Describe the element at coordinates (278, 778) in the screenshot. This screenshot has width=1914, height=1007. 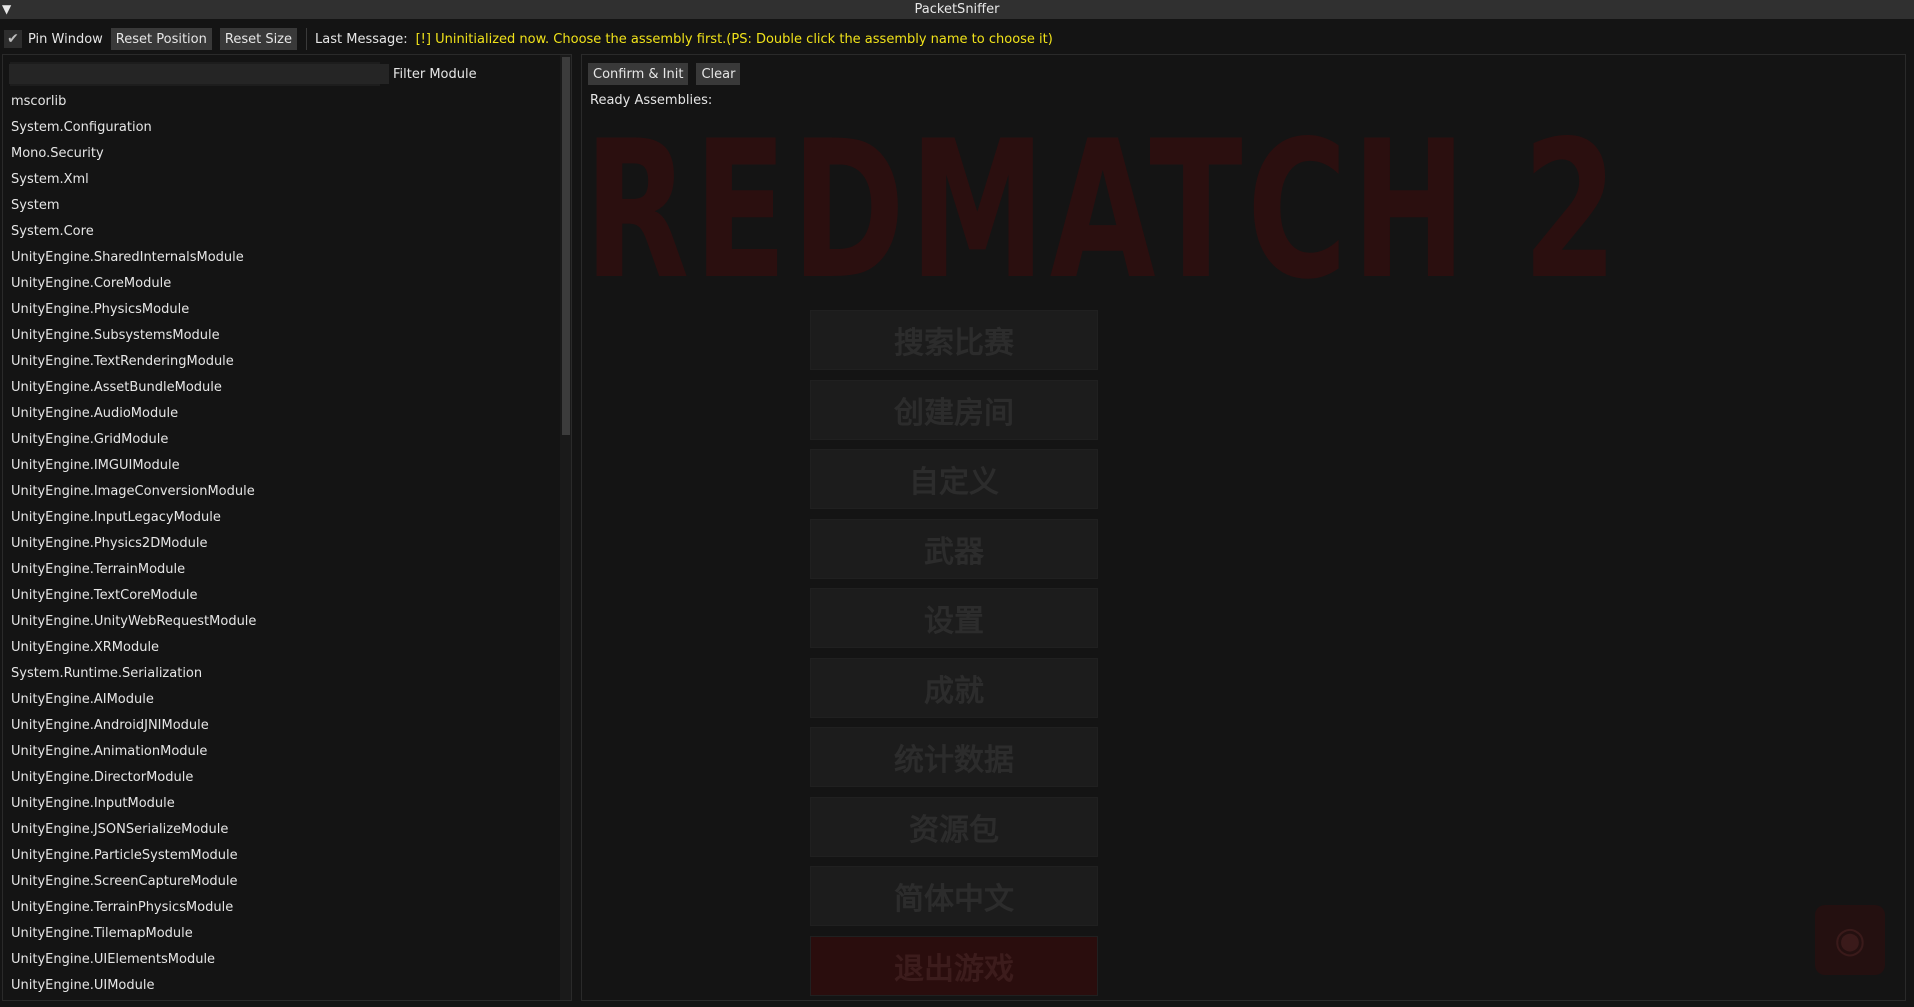
I see `module-list-item: UnityEngine.DirectorModule` at that location.